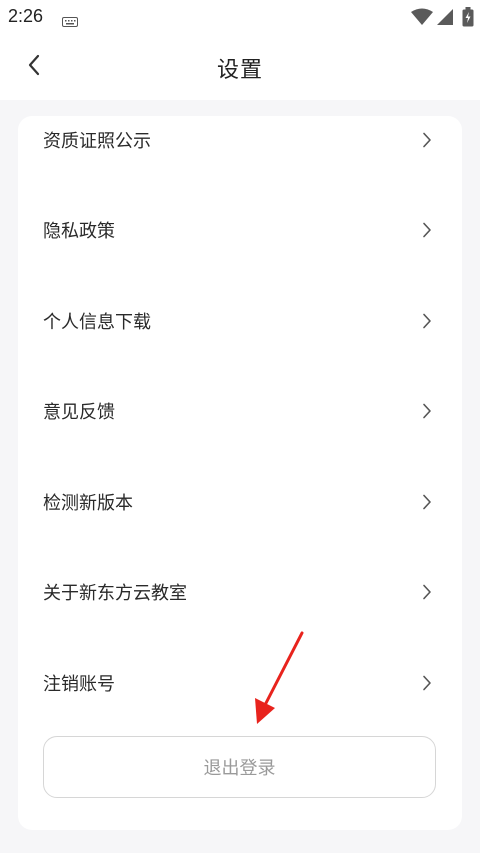 The image size is (480, 853). What do you see at coordinates (240, 17) in the screenshot?
I see `status-bar: 2:26` at bounding box center [240, 17].